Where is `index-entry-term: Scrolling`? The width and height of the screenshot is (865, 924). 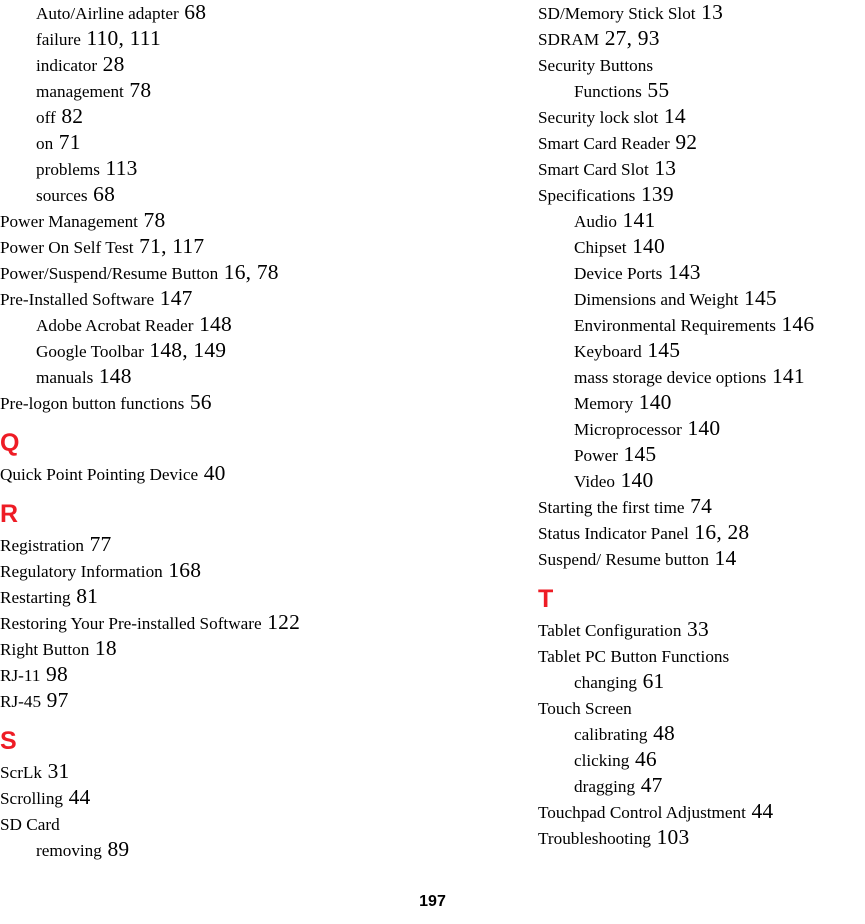
index-entry-term: Scrolling is located at coordinates (32, 798).